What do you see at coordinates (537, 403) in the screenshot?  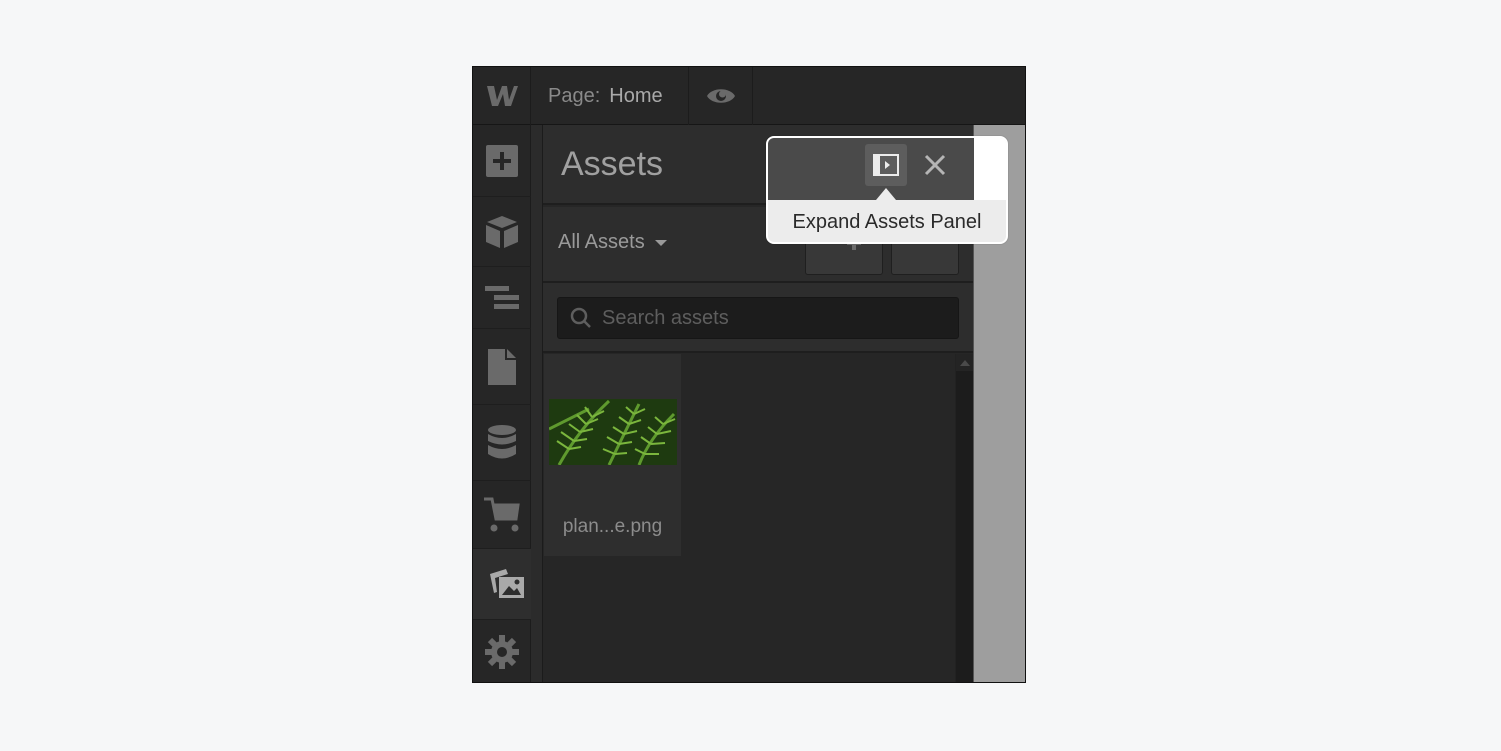 I see `panel-gutter` at bounding box center [537, 403].